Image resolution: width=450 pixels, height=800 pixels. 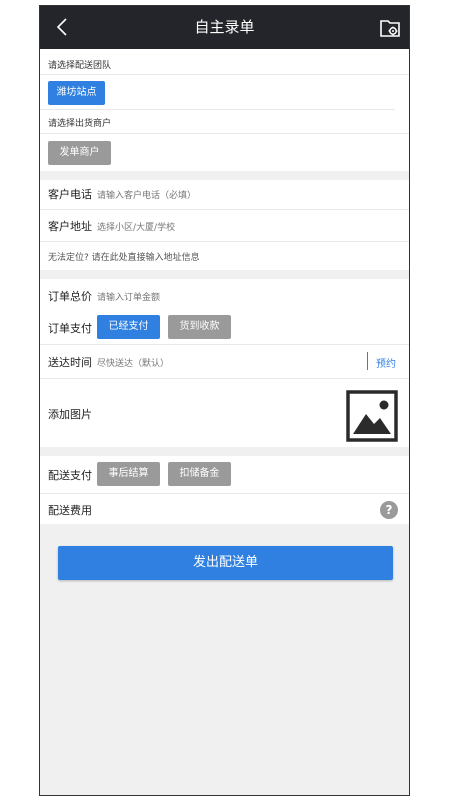 What do you see at coordinates (224, 110) in the screenshot?
I see `team-merchant-section: 请选择配送团队 潍坊站点 请选择出货商户 发单商户` at bounding box center [224, 110].